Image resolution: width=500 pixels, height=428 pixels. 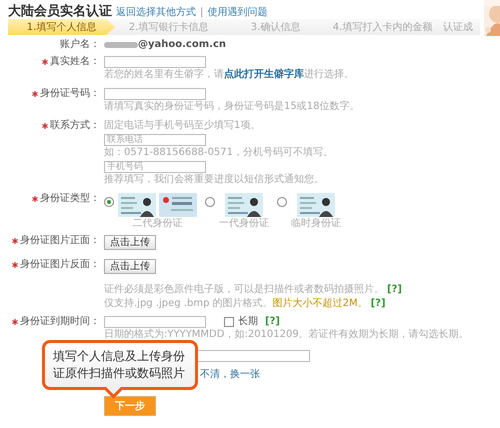 I want to click on hint-link: 点此打开生僻字库, so click(x=264, y=74).